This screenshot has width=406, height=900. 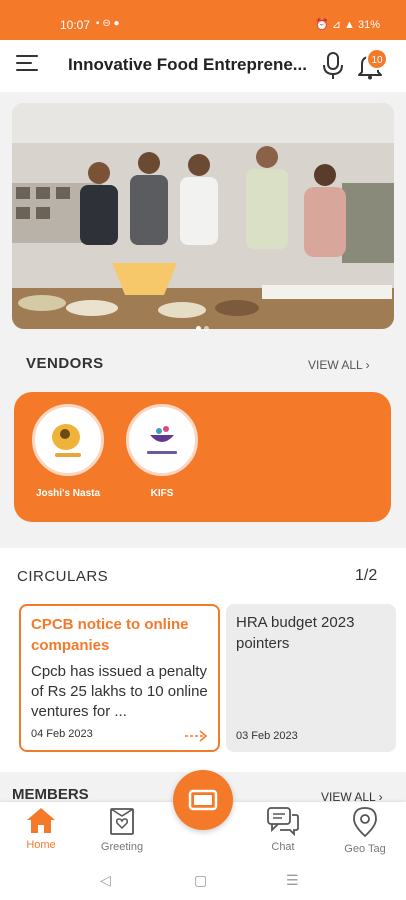 I want to click on nav-greeting: Greeting, so click(x=122, y=829).